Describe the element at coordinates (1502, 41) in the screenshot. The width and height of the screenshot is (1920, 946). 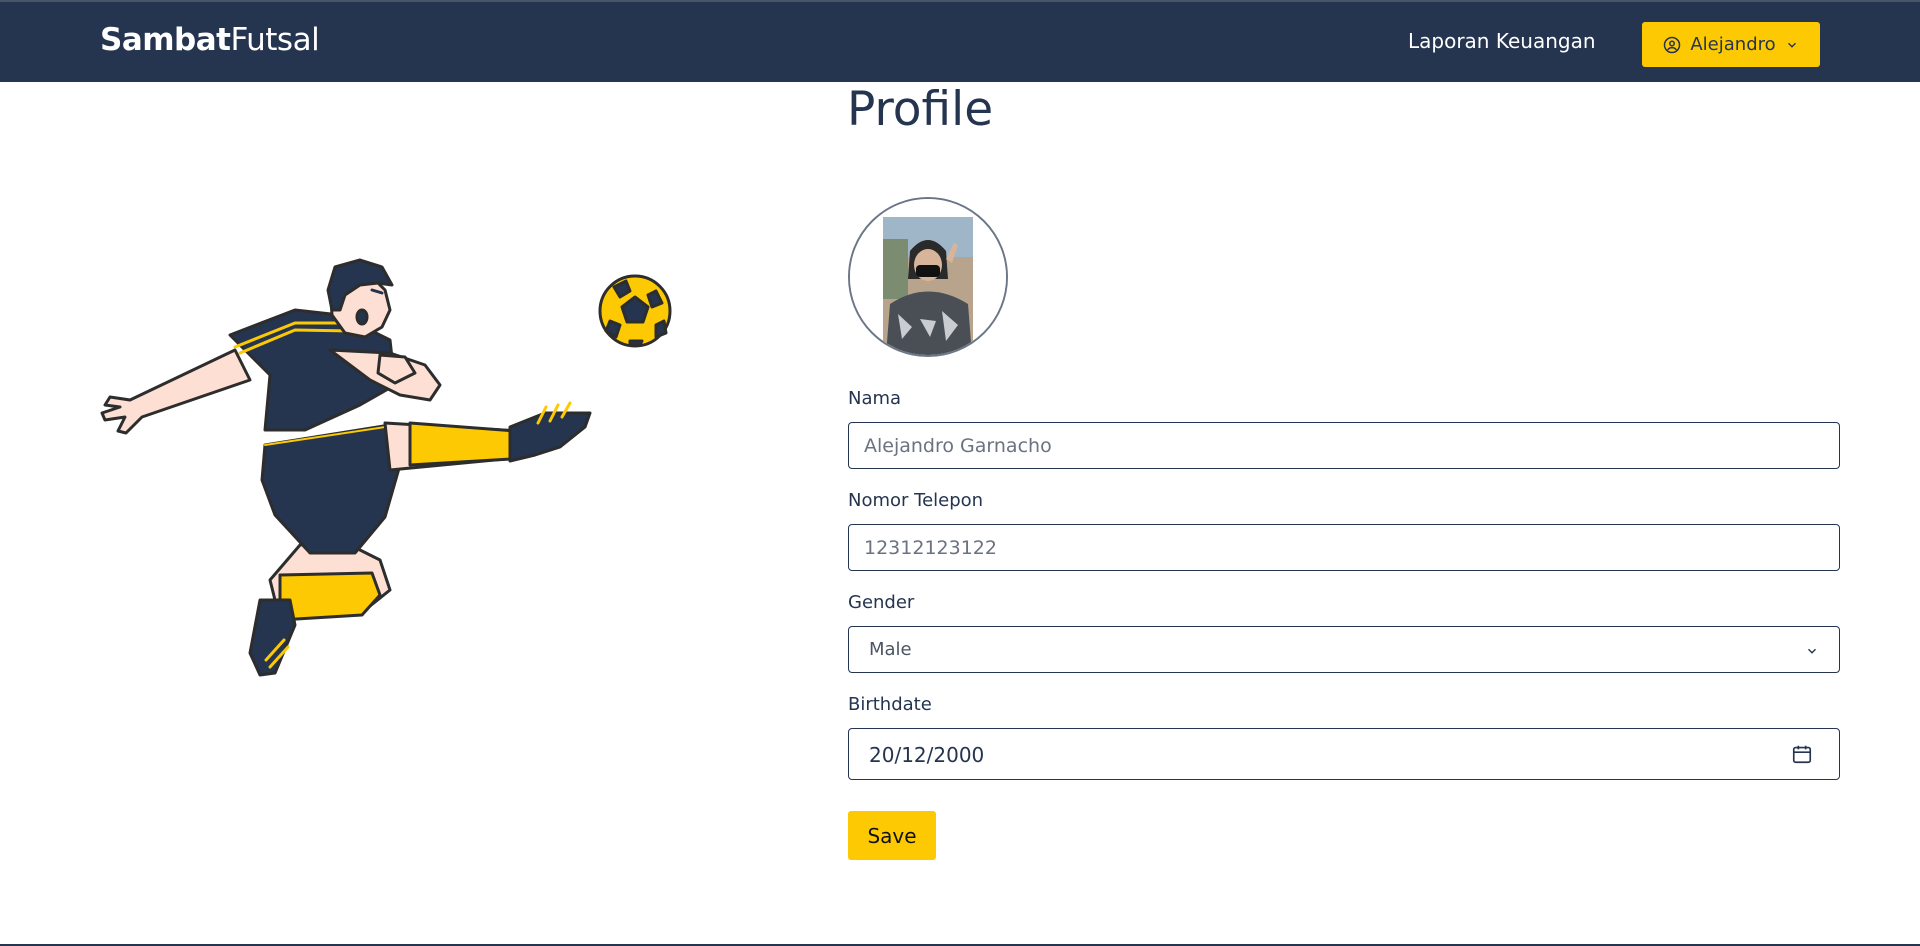
I see `nav-link-laporan-keuangan: Laporan Keuangan` at that location.